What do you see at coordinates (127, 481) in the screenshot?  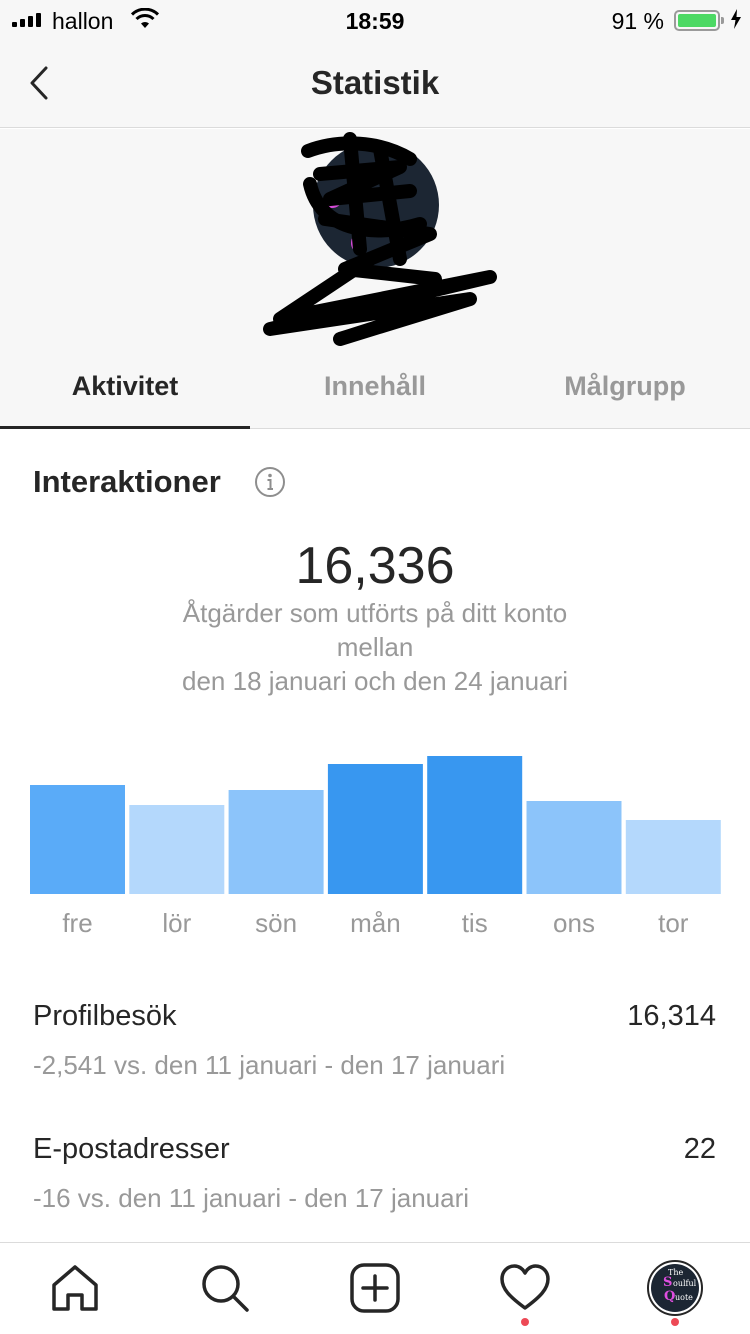 I see `section-title: Interaktioner` at bounding box center [127, 481].